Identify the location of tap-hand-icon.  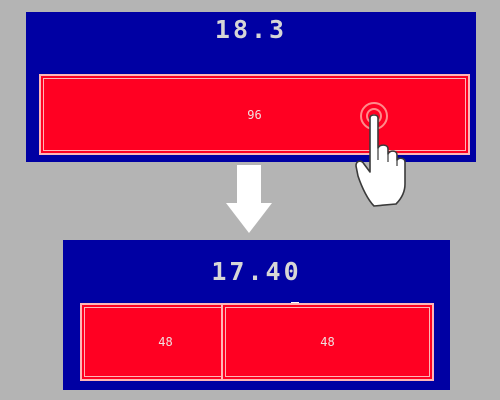
(380, 154).